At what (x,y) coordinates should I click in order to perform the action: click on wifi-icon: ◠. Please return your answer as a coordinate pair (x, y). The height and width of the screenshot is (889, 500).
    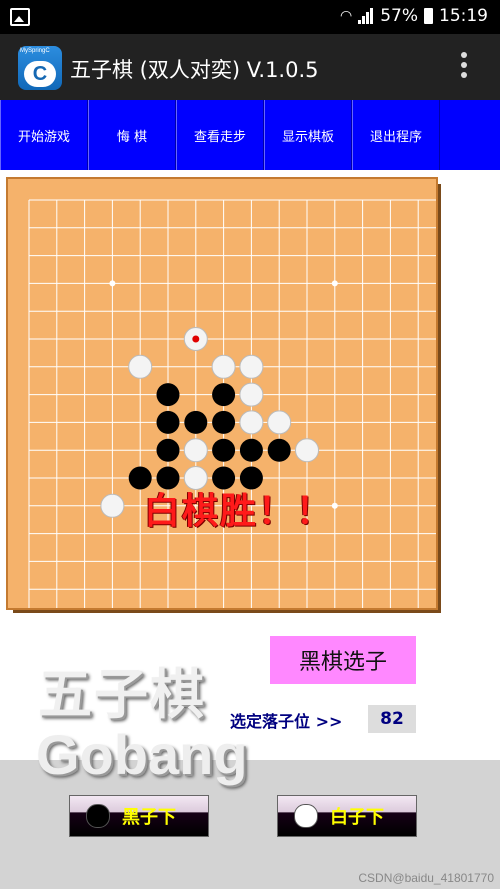
    Looking at the image, I should click on (346, 16).